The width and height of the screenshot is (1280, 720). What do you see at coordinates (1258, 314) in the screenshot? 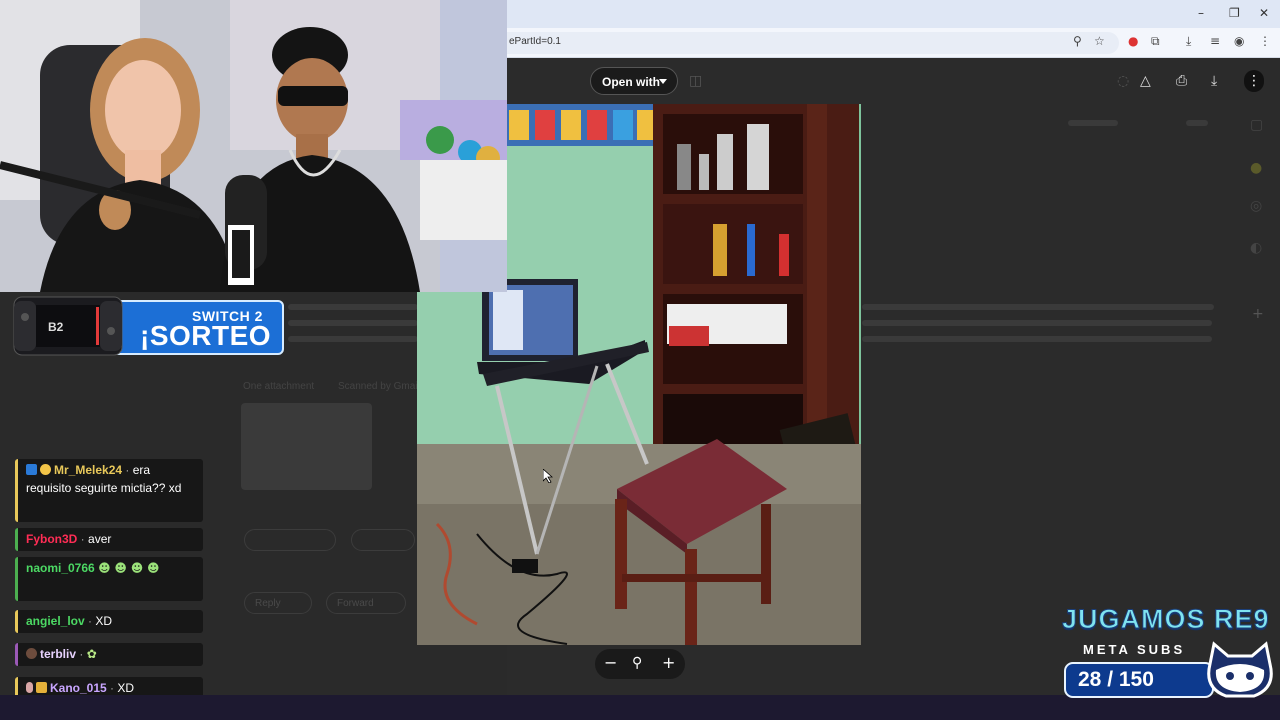
I see `side-add-icon: +` at bounding box center [1258, 314].